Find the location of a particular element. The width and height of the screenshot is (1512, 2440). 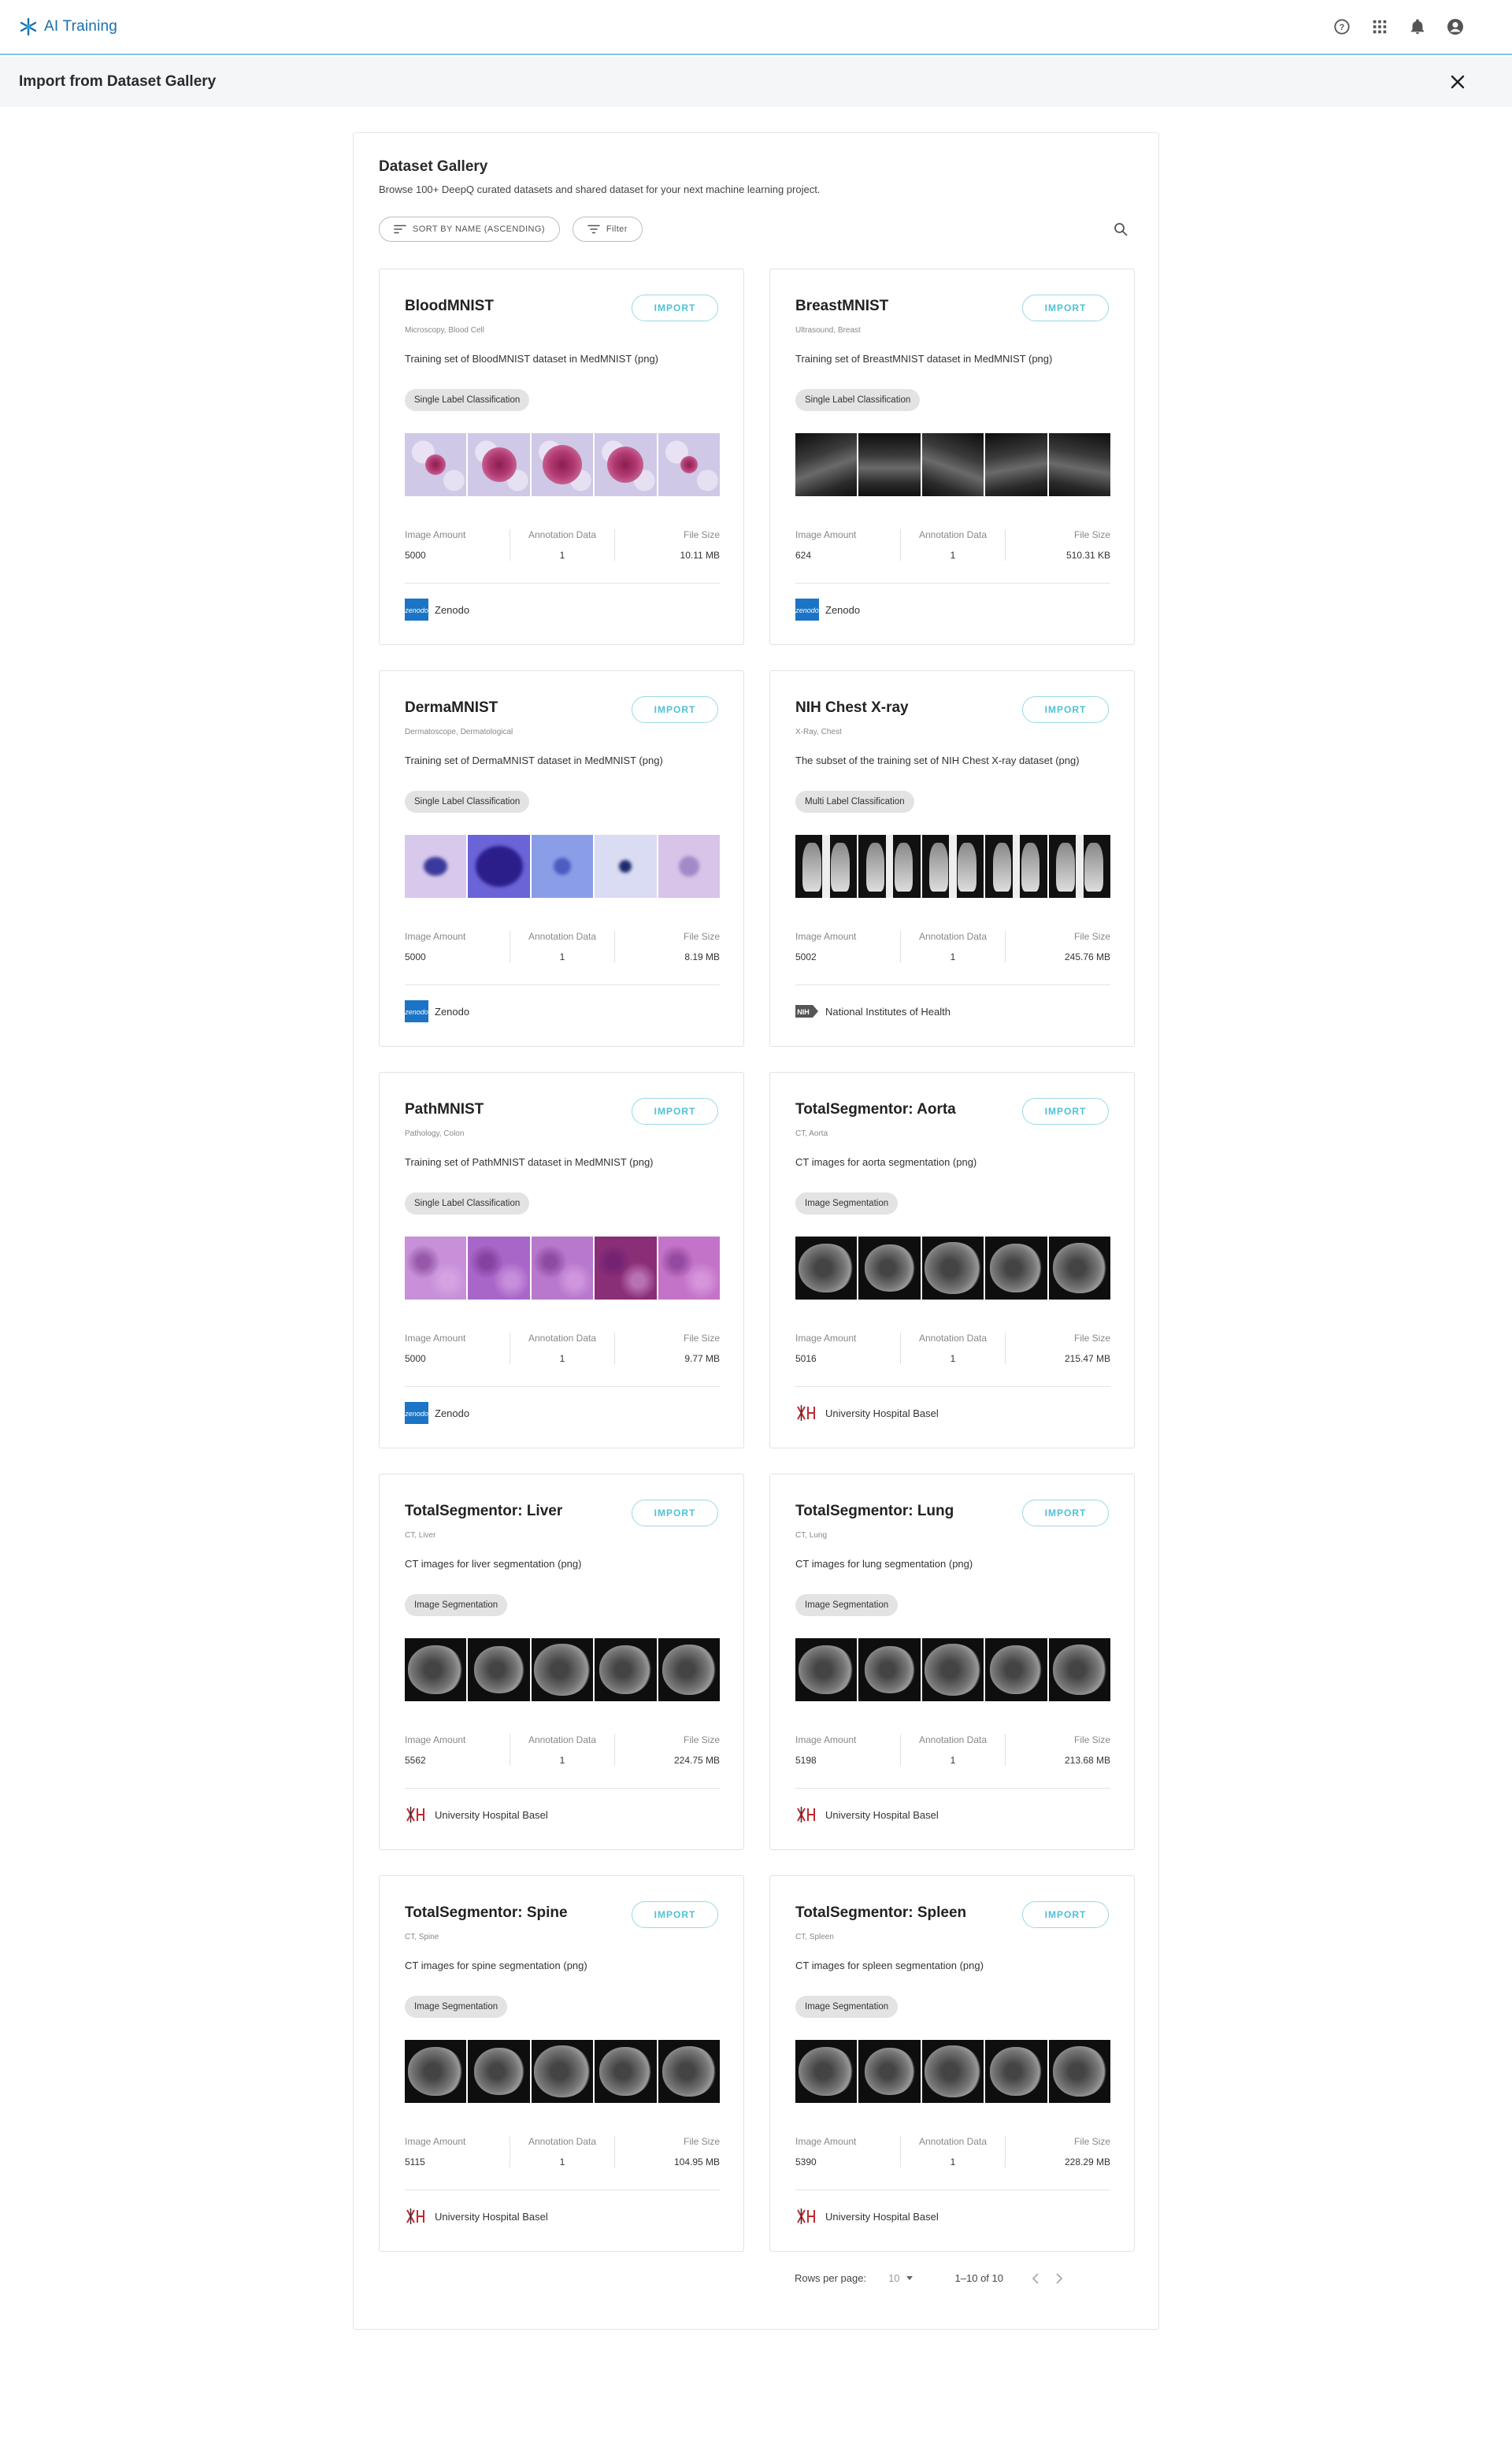

sort-button: SORT BY NAME (ASCENDING) is located at coordinates (469, 229).